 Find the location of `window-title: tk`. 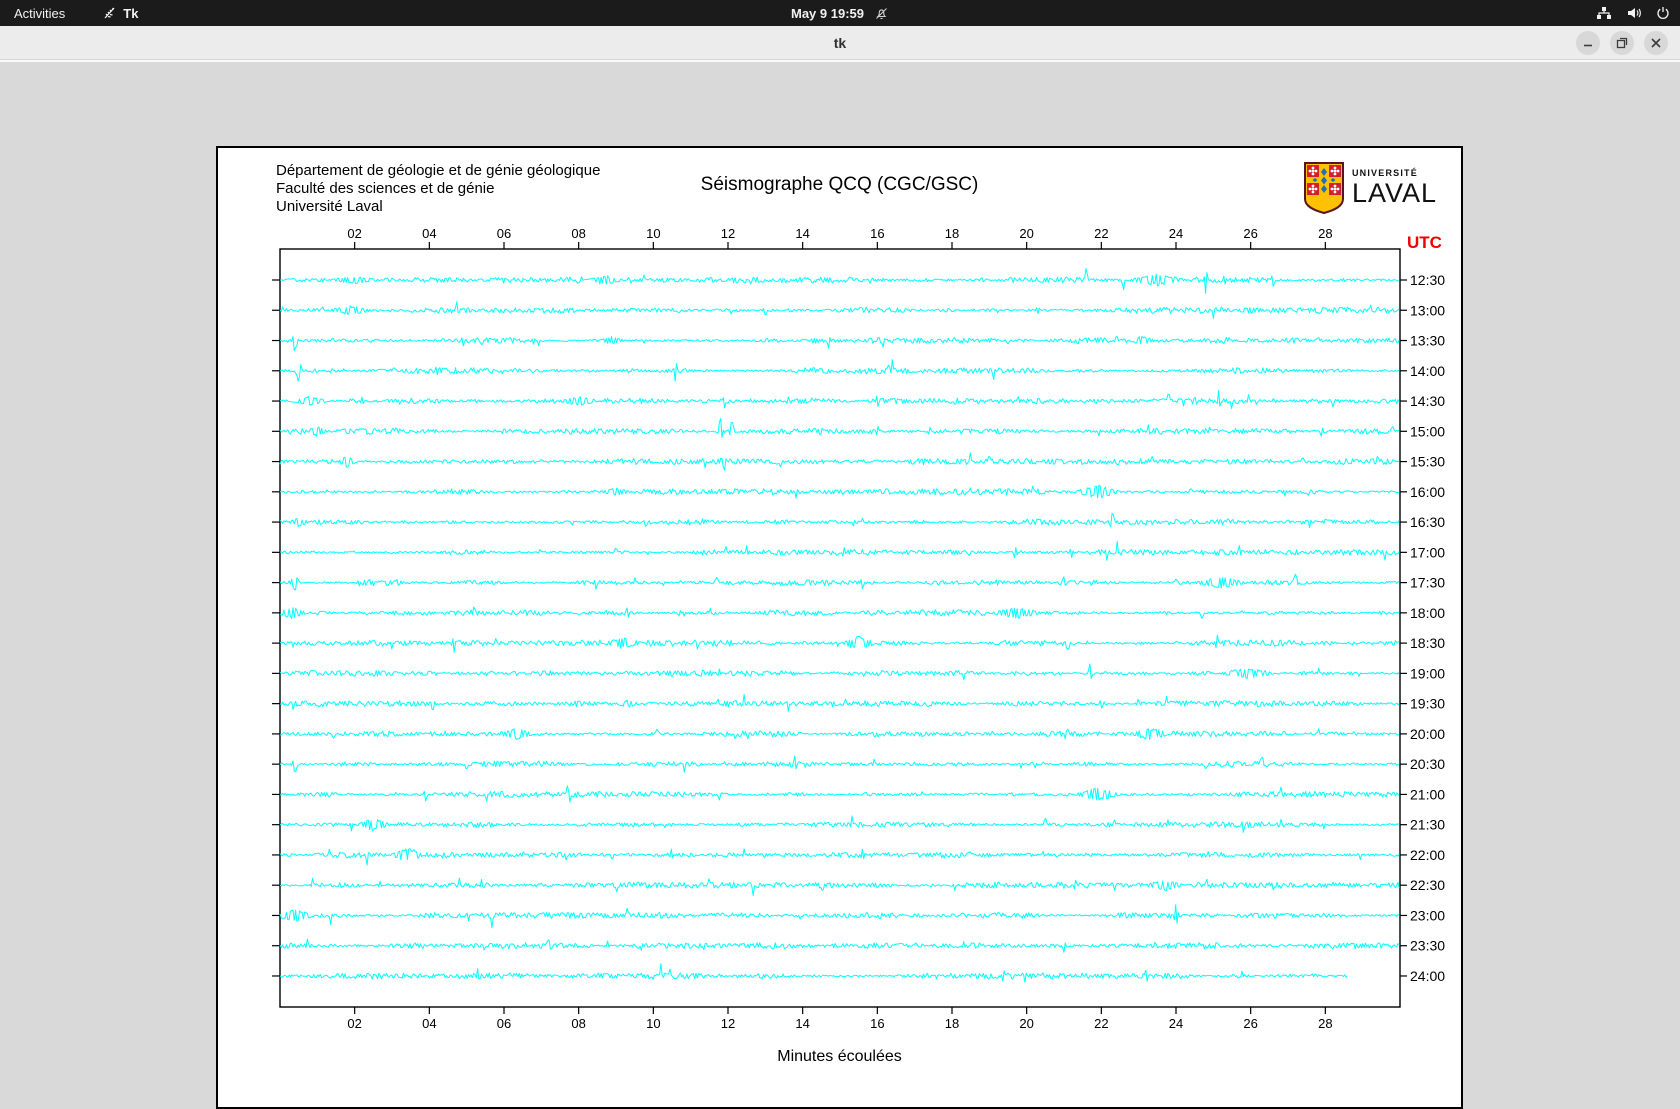

window-title: tk is located at coordinates (840, 43).